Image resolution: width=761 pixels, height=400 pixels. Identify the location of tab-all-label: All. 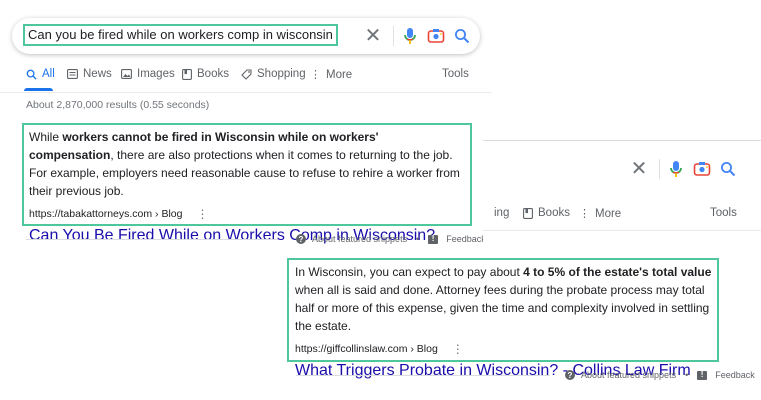
(48, 74).